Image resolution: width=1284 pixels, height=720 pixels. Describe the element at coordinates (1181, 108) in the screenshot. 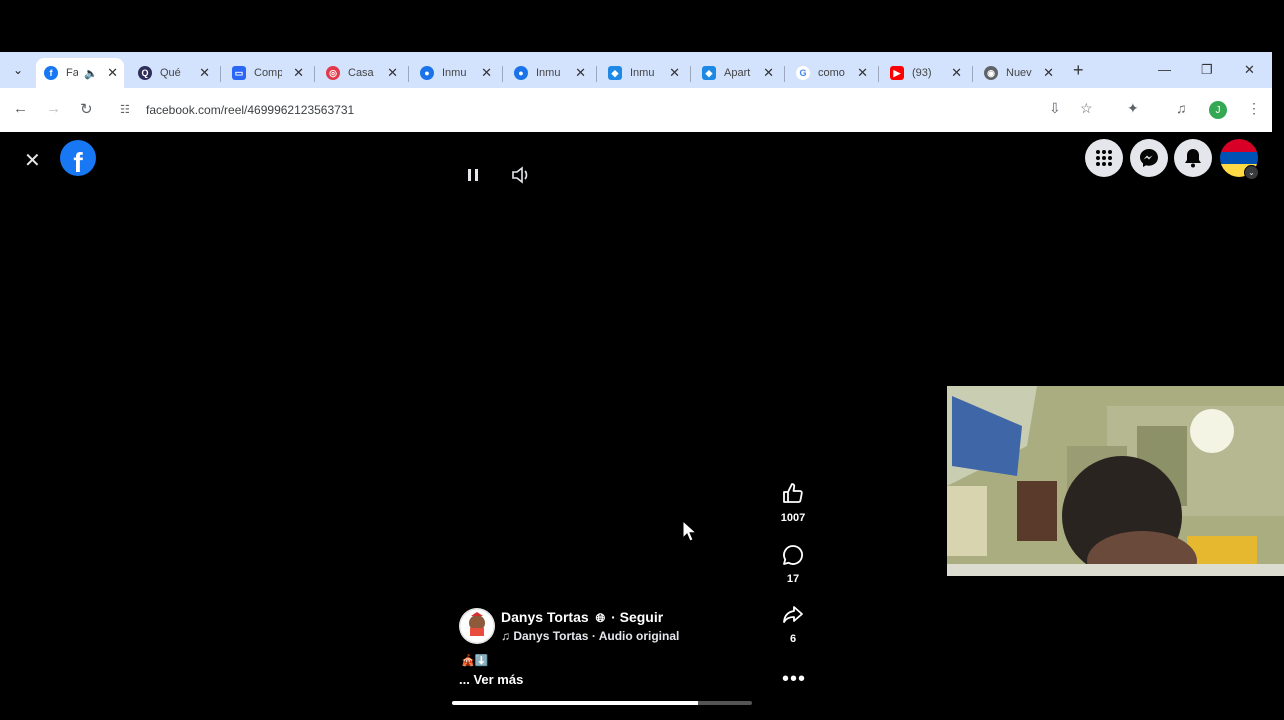

I see `media-control-icon: ♫` at that location.